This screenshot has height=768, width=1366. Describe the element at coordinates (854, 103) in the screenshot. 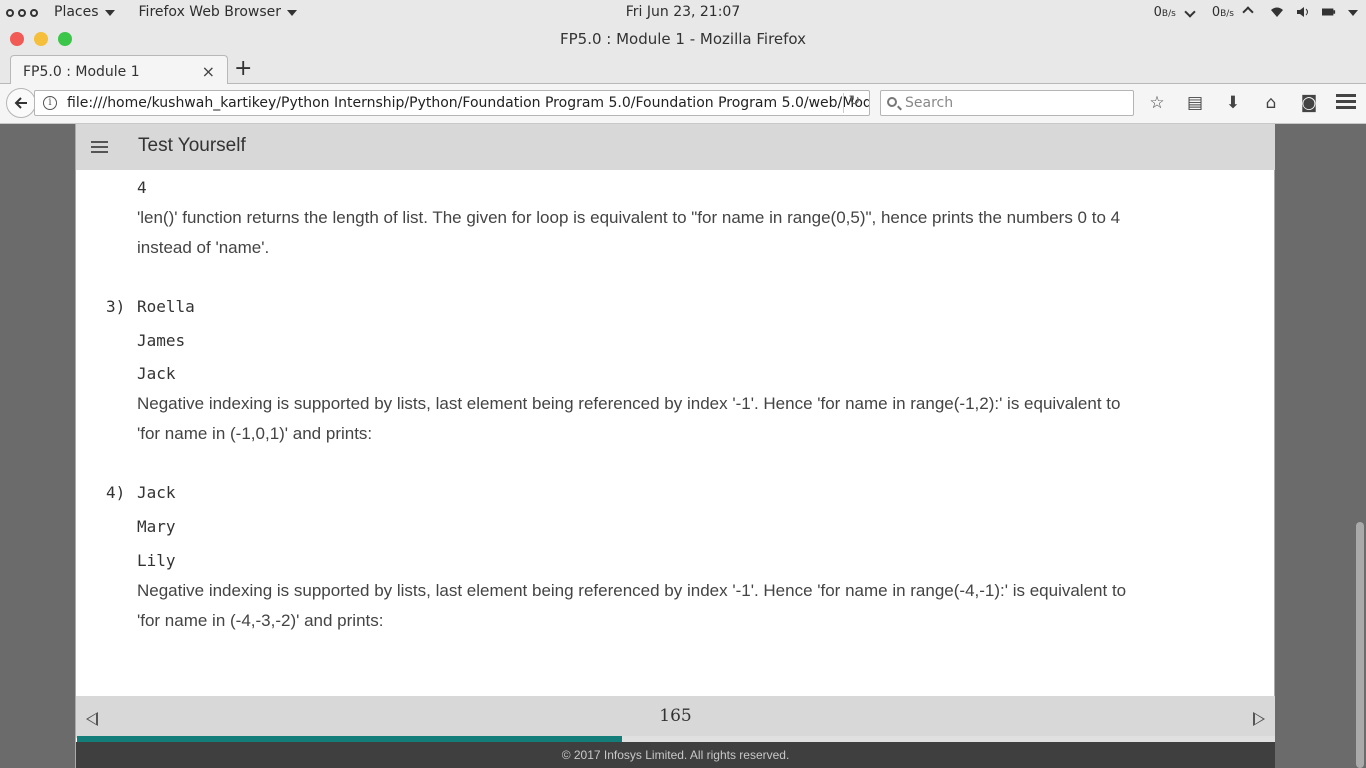

I see `reload-icon: ↻` at that location.